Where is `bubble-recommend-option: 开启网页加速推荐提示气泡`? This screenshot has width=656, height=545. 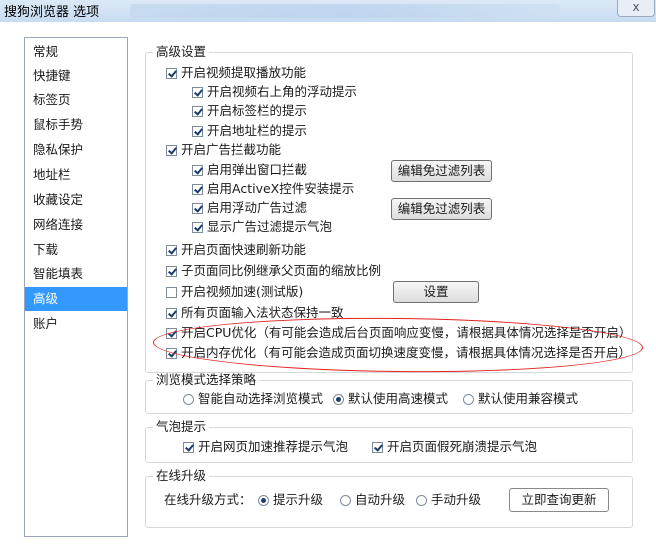 bubble-recommend-option: 开启网页加速推荐提示气泡 is located at coordinates (265, 447).